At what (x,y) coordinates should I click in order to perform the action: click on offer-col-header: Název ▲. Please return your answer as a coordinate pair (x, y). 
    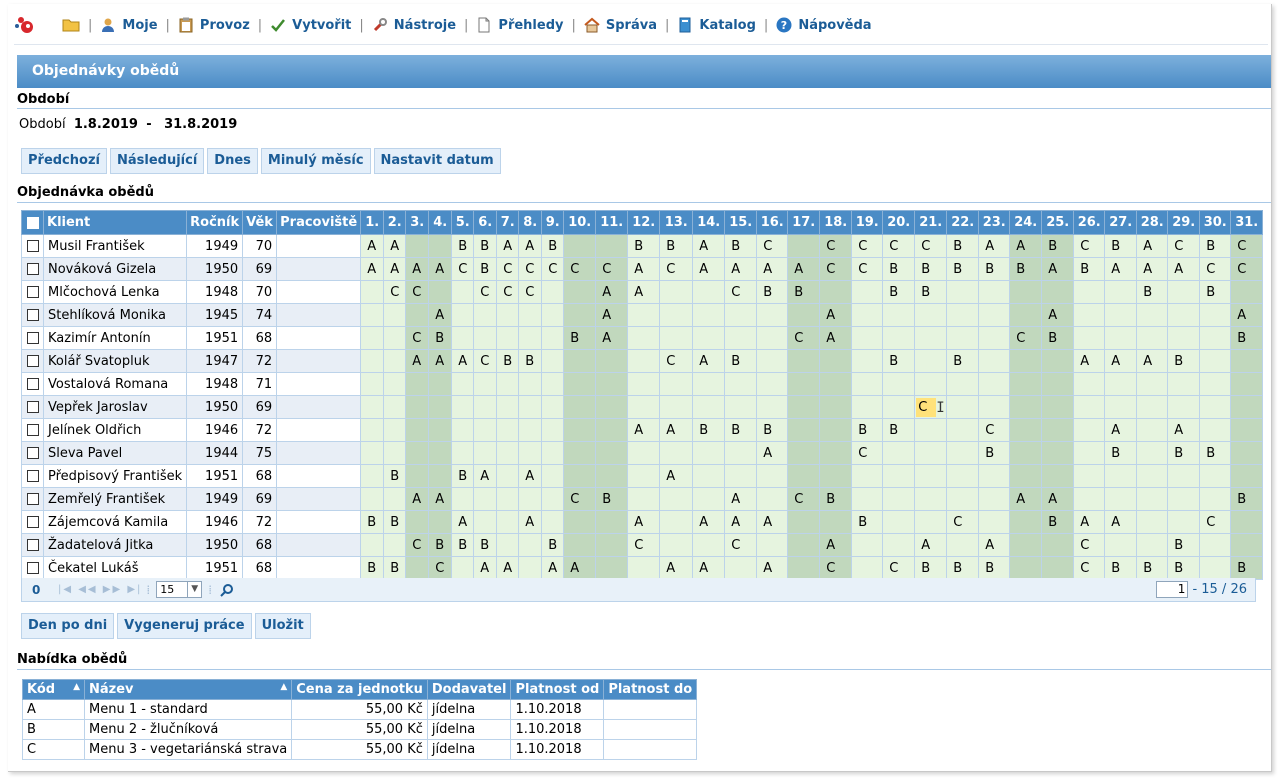
    Looking at the image, I should click on (188, 689).